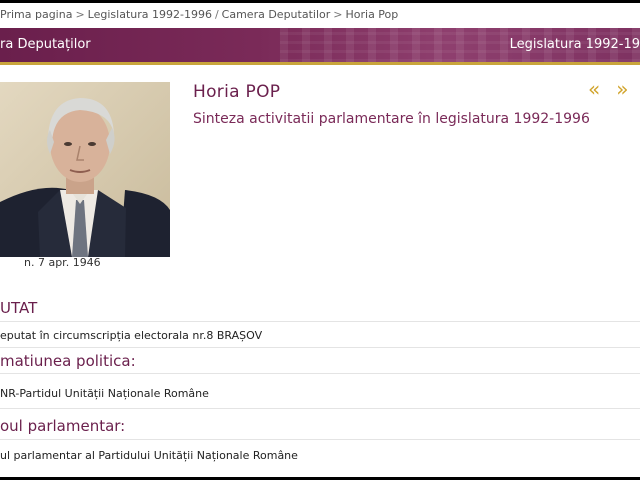  What do you see at coordinates (372, 14) in the screenshot?
I see `breadcrumb-current: Horia Pop` at bounding box center [372, 14].